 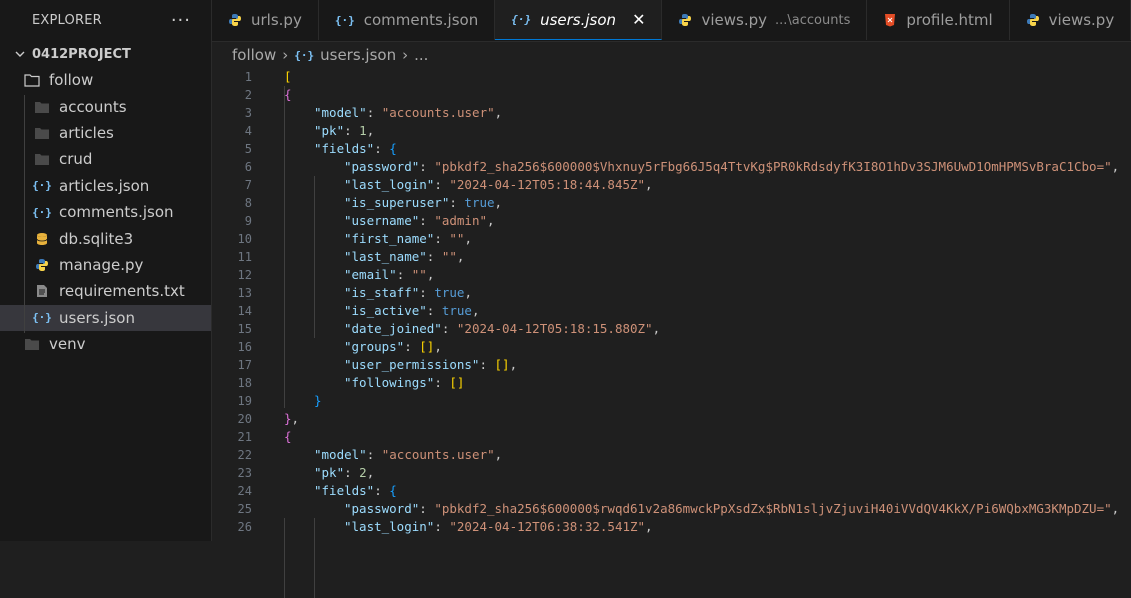 What do you see at coordinates (461, 220) in the screenshot?
I see `code-token: "admin"` at bounding box center [461, 220].